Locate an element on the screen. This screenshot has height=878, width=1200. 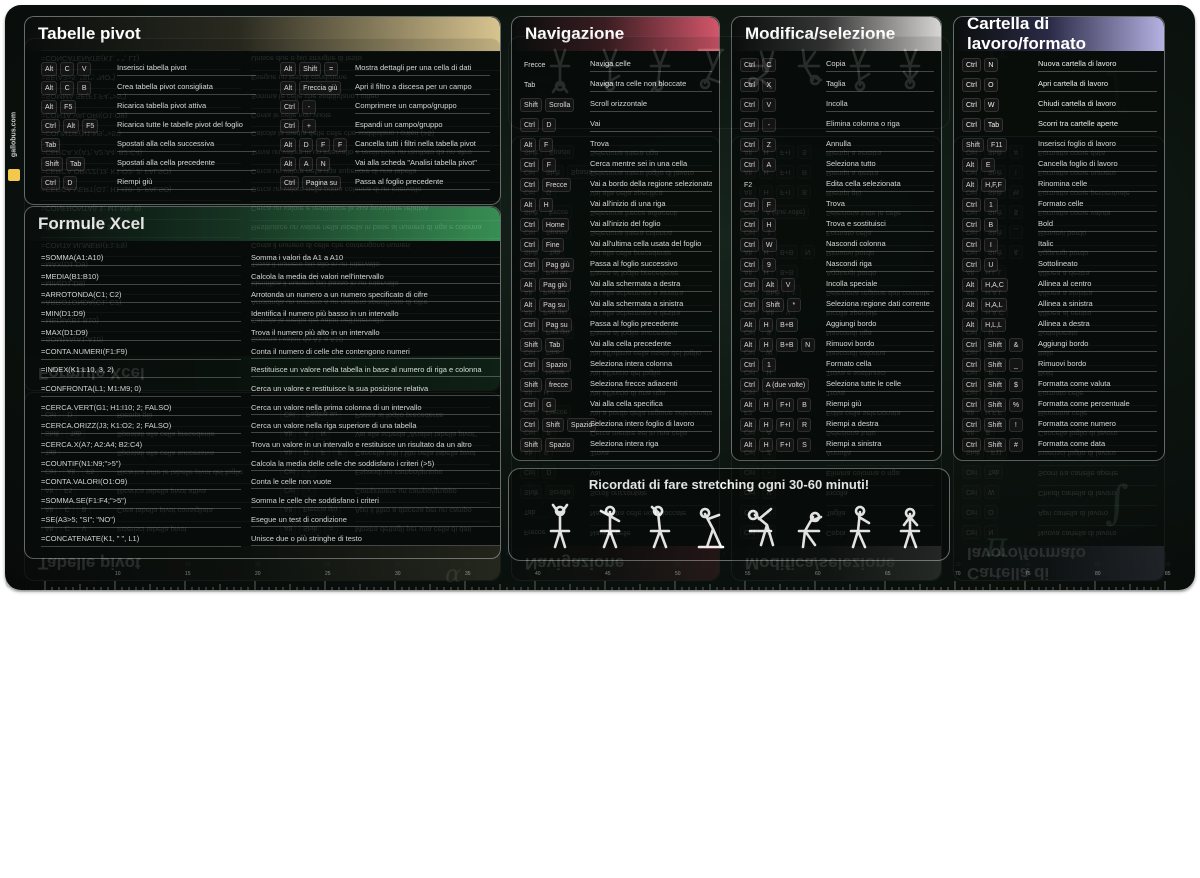
shortcut-description: Seleziona frecce adiacenti is located at coordinates (651, 385).